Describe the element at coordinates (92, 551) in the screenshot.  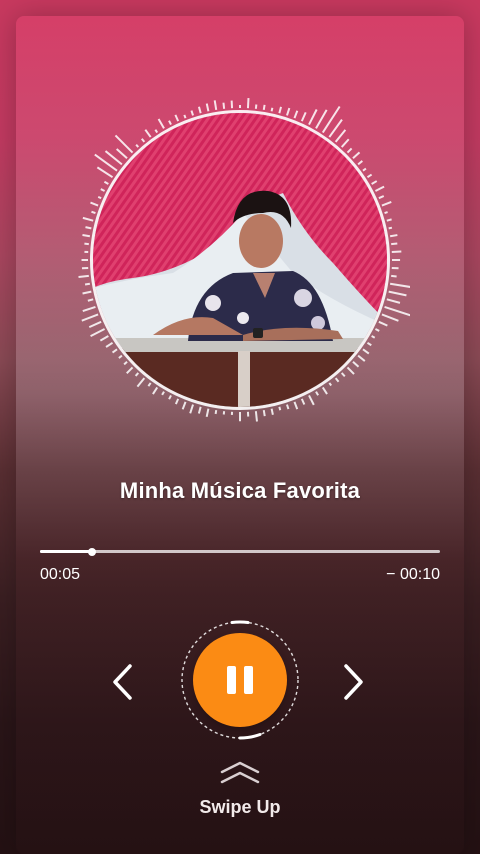
I see `progress-thumb` at that location.